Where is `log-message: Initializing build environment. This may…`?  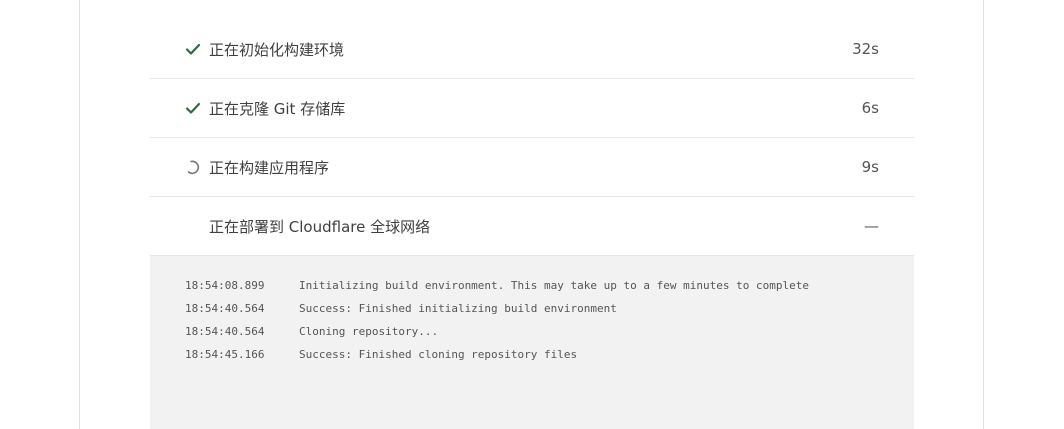 log-message: Initializing build environment. This may… is located at coordinates (554, 285).